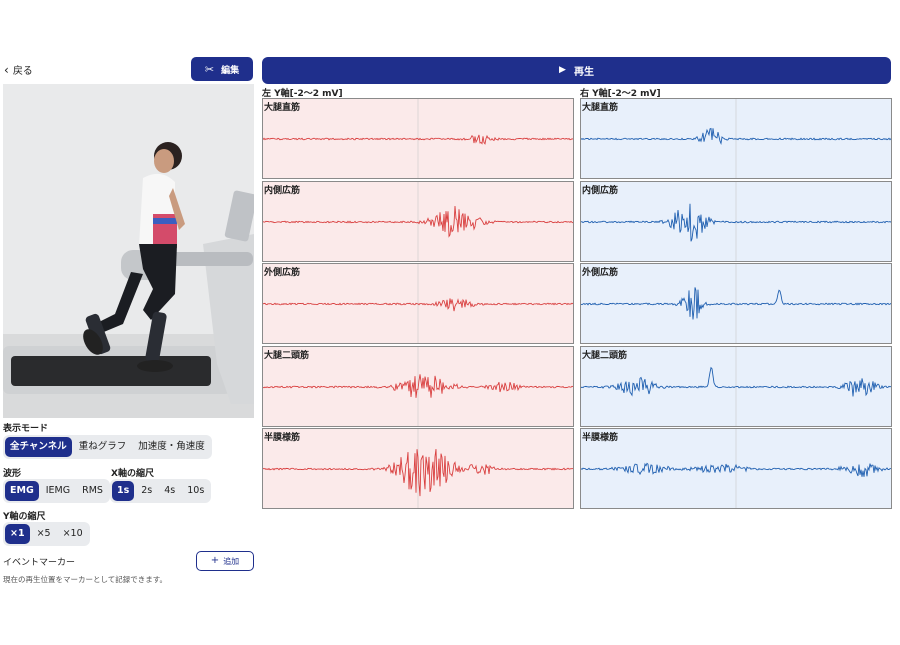 Image resolution: width=900 pixels, height=645 pixels. I want to click on emg-panel-left-1: 大腿直筋, so click(418, 138).